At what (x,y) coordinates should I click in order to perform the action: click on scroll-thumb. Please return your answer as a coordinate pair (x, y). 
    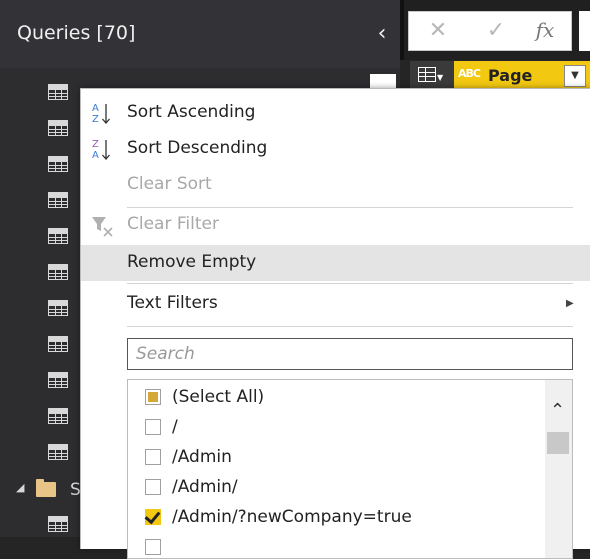
    Looking at the image, I should click on (558, 443).